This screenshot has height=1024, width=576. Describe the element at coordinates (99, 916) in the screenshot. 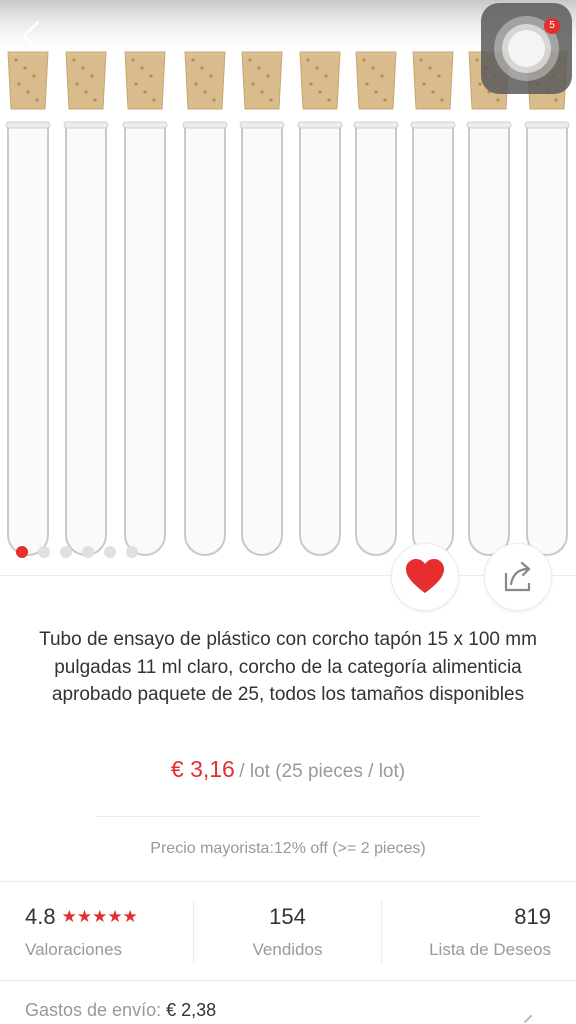

I see `rating-stars: ★★★★★` at that location.